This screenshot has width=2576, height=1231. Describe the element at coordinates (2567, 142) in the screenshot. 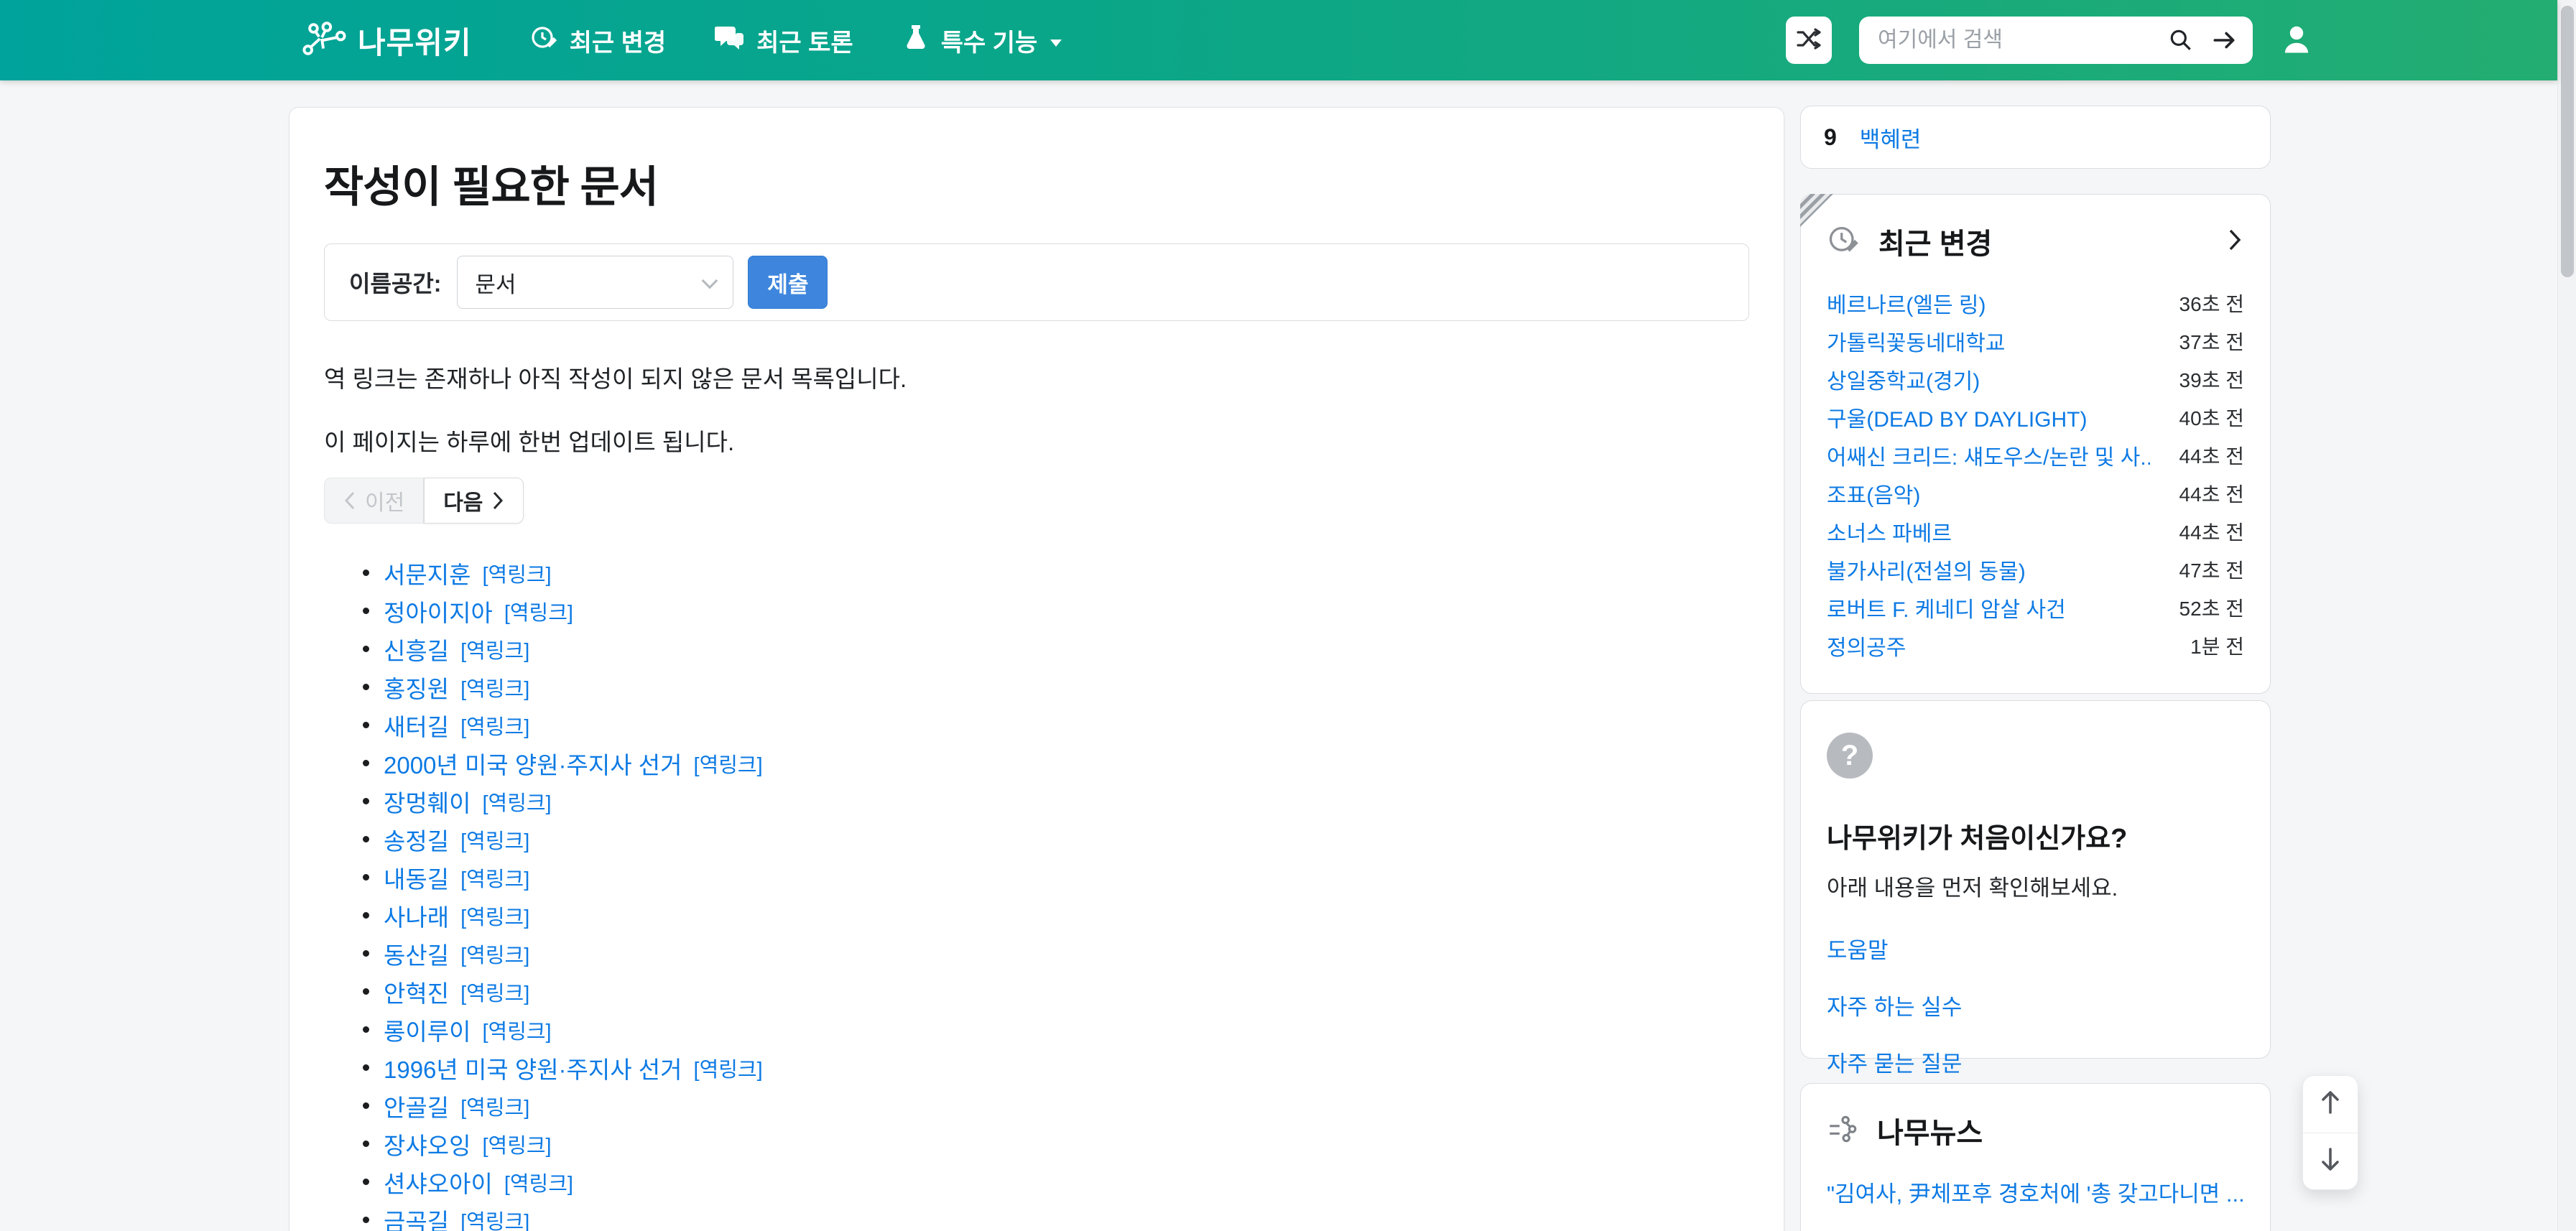

I see `page-scrollbar-thumb` at that location.